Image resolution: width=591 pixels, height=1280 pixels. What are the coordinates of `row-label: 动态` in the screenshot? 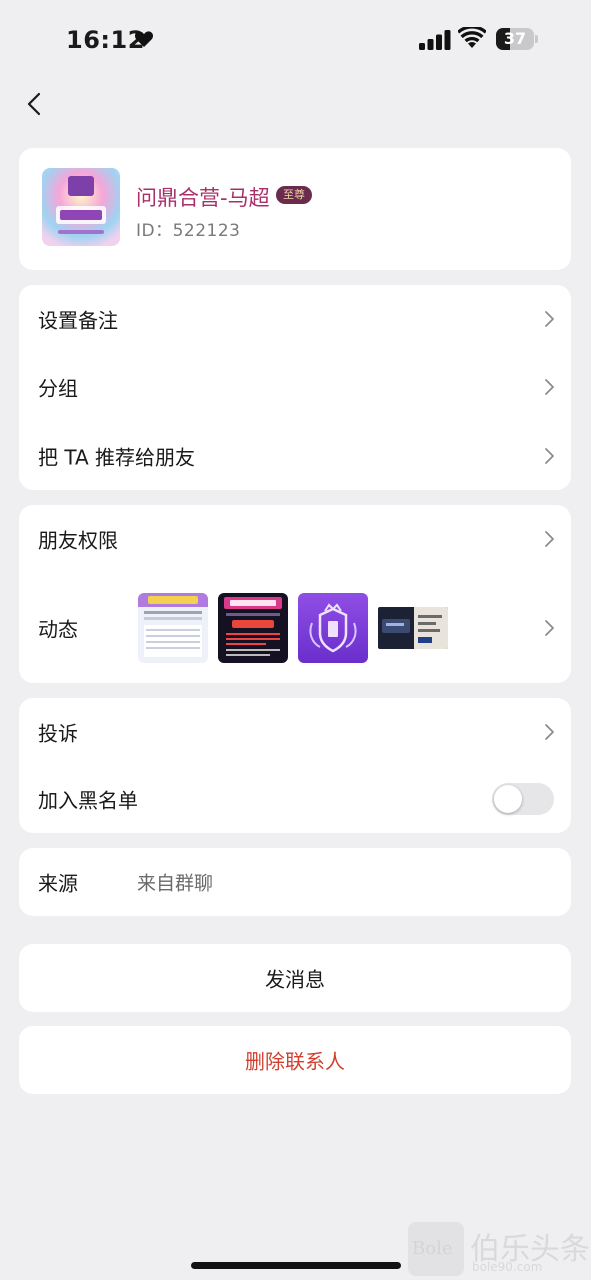 It's located at (58, 629).